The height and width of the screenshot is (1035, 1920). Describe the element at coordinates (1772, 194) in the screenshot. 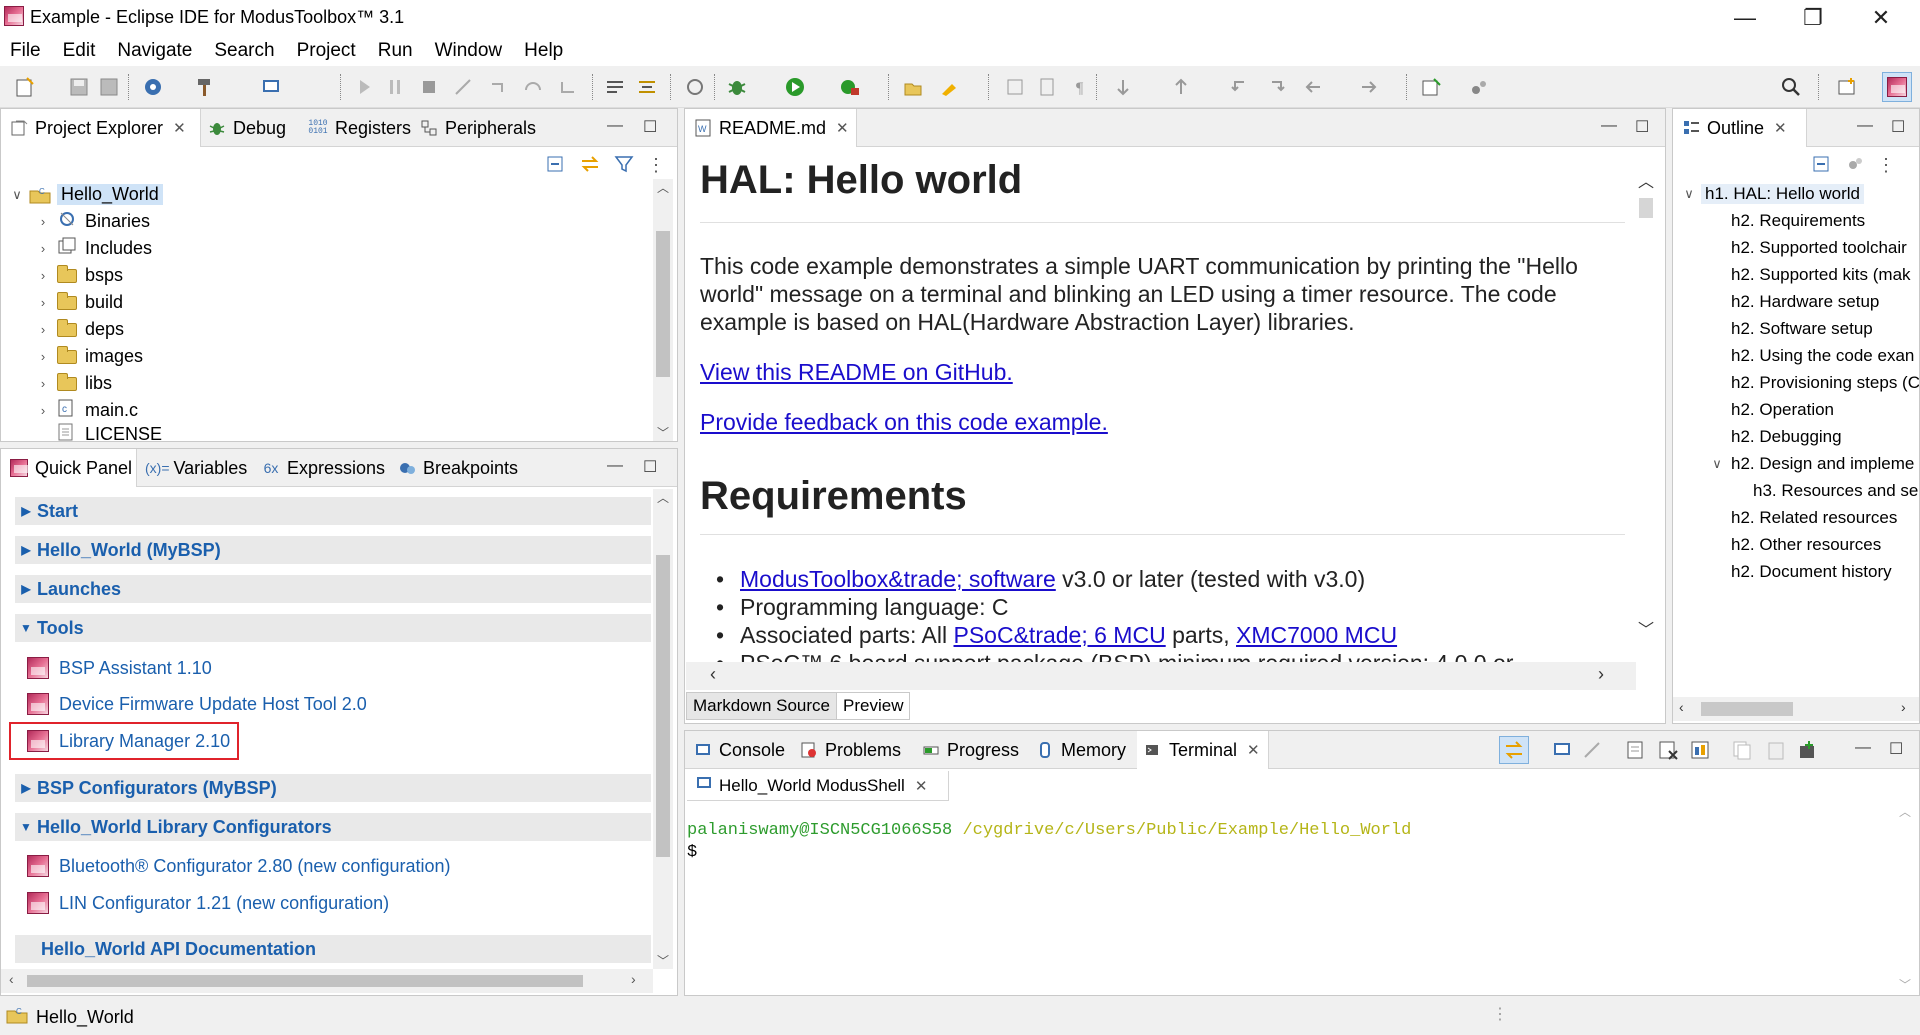

I see `outline-item-h1: ∨ h1. HAL: Hello world` at that location.